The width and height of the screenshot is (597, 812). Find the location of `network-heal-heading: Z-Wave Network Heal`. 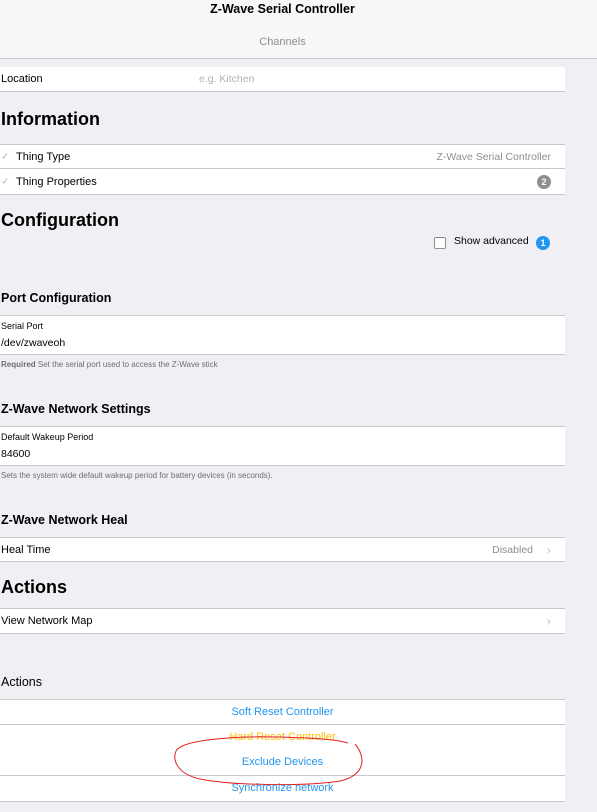

network-heal-heading: Z-Wave Network Heal is located at coordinates (64, 520).